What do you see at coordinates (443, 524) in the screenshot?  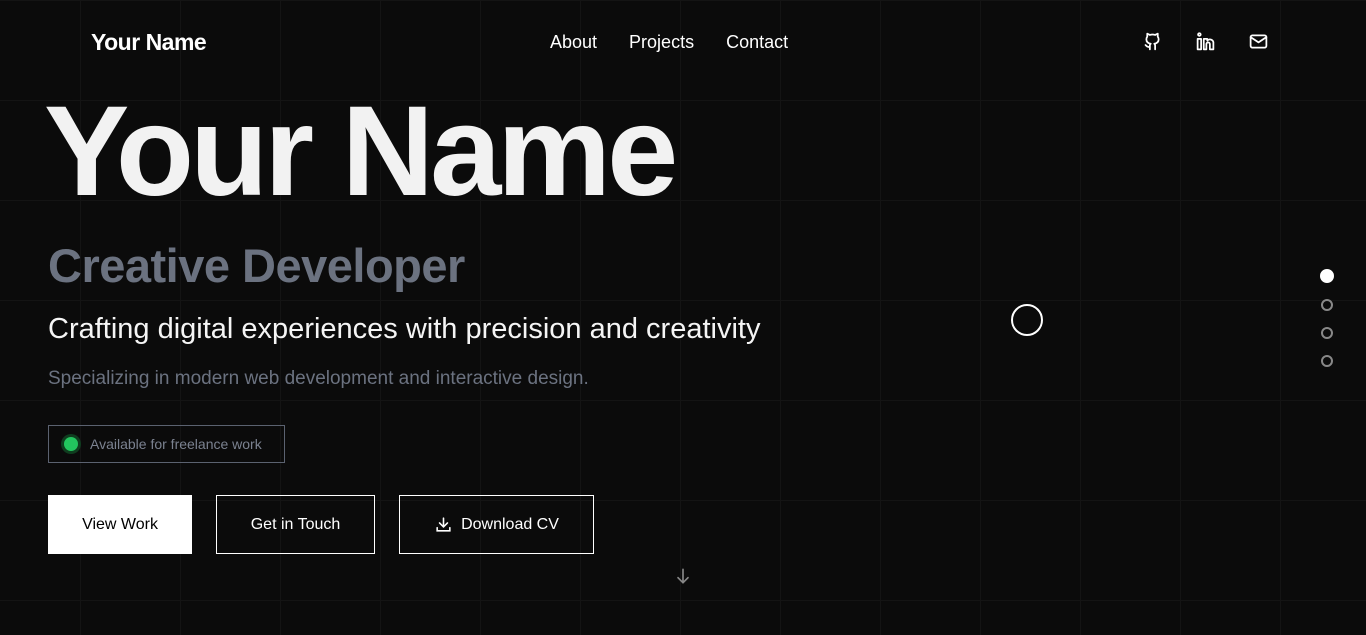 I see `download-icon` at bounding box center [443, 524].